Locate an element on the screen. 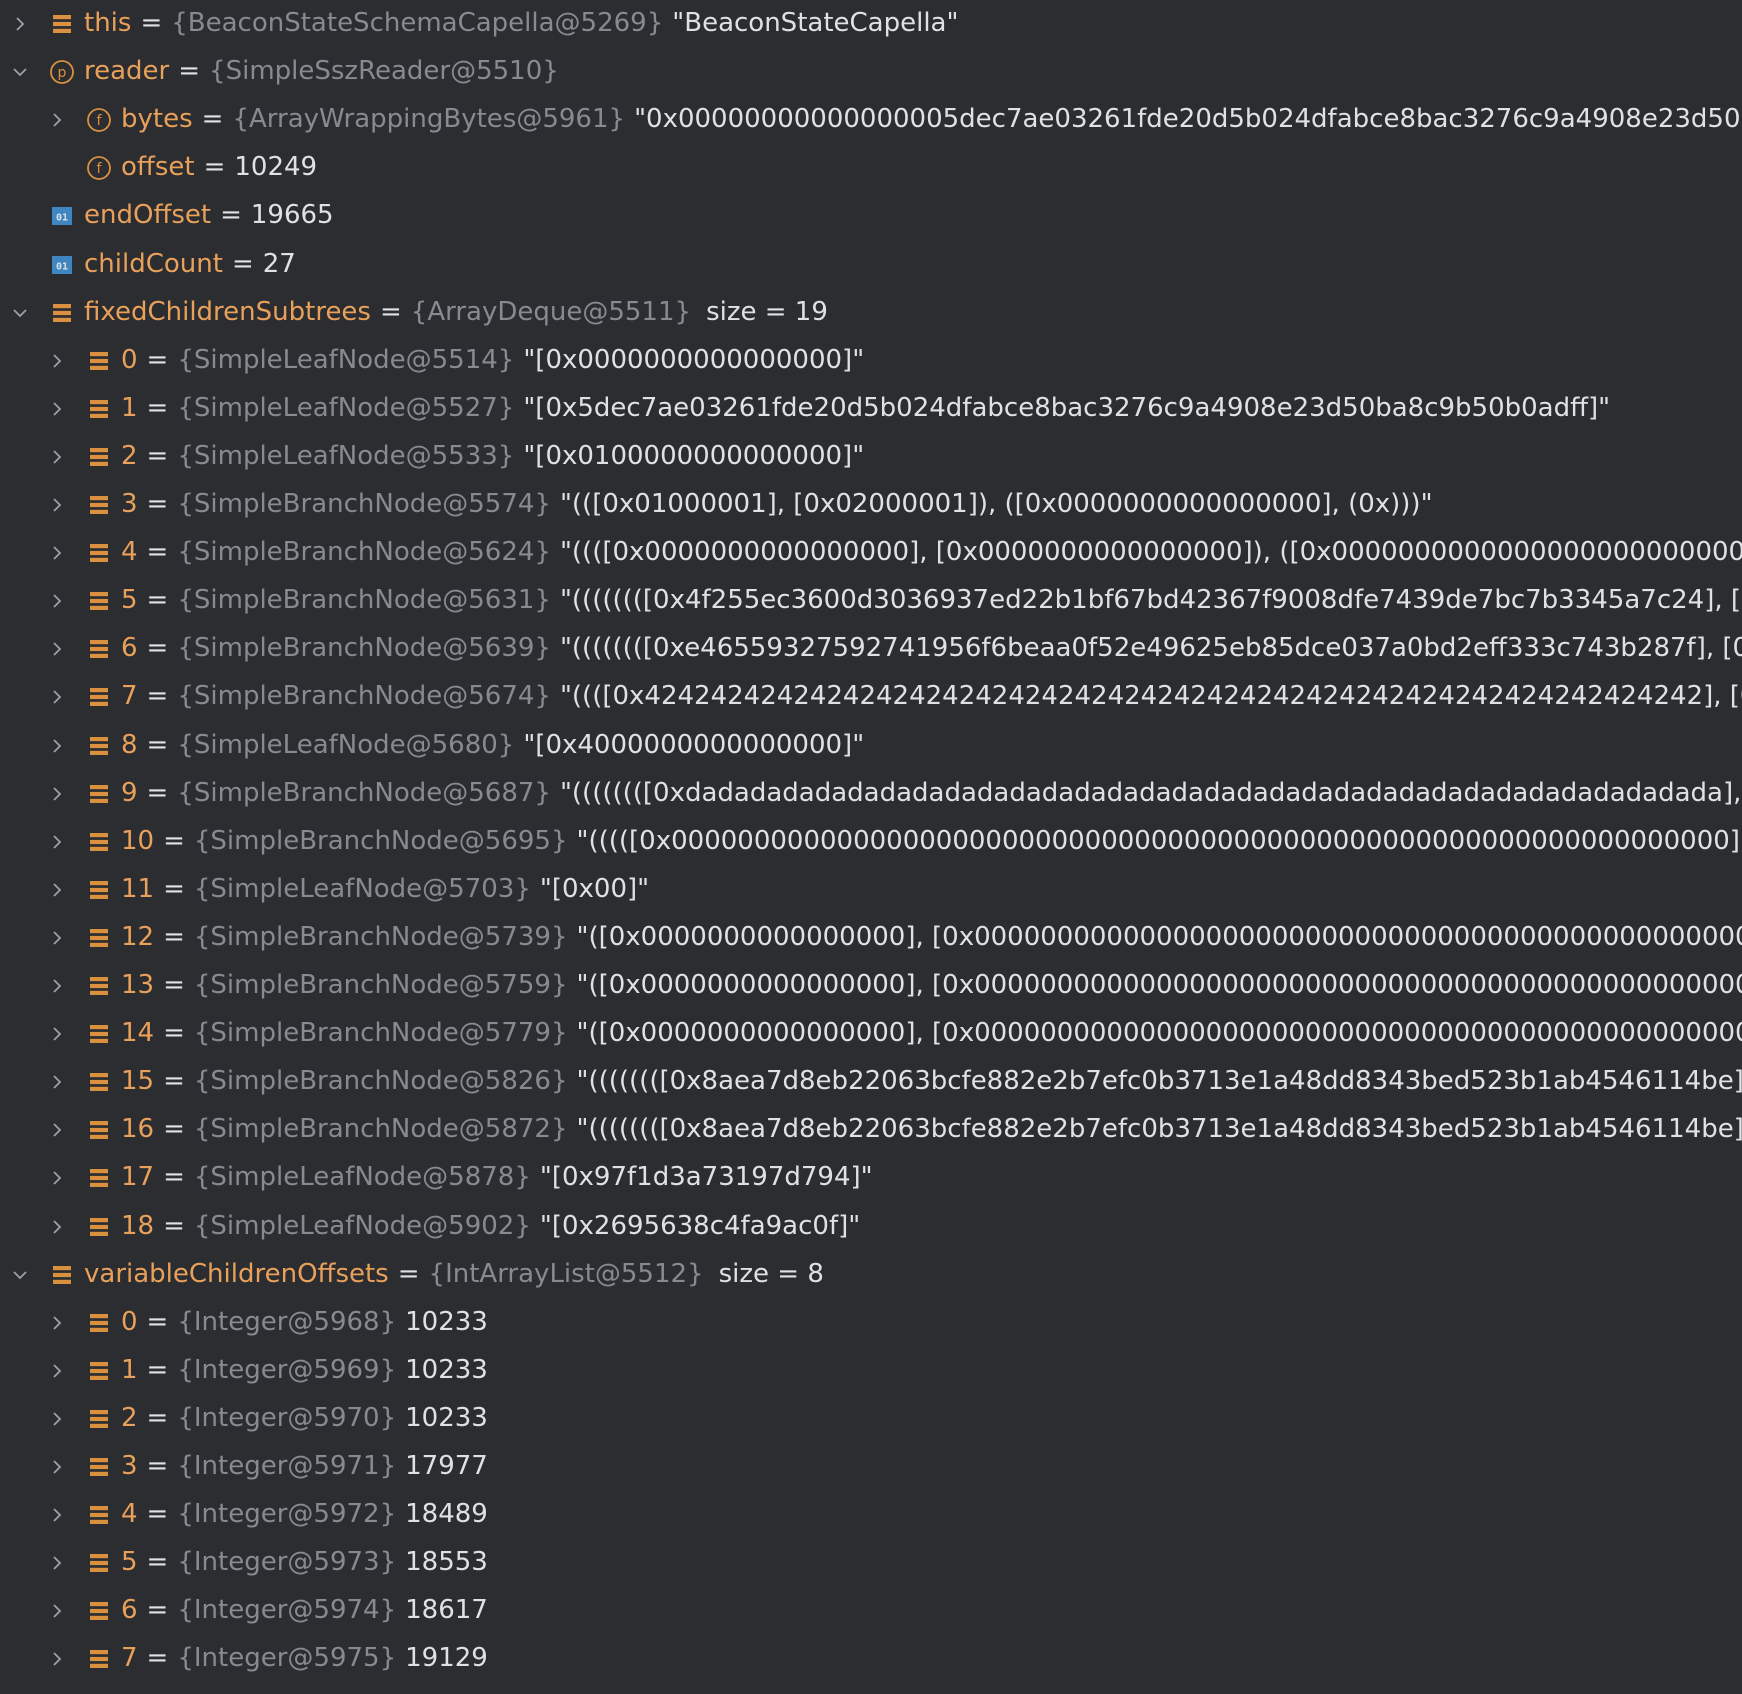 This screenshot has width=1742, height=1694. variable-name: 16 is located at coordinates (138, 1129).